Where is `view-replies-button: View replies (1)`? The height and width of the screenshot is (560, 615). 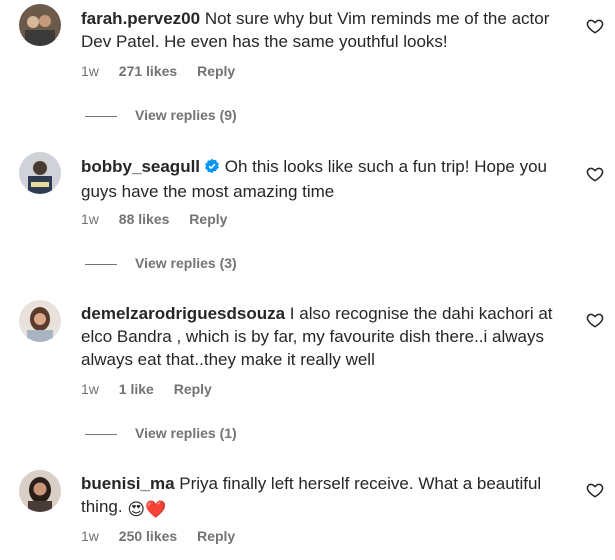
view-replies-button: View replies (1) is located at coordinates (161, 433).